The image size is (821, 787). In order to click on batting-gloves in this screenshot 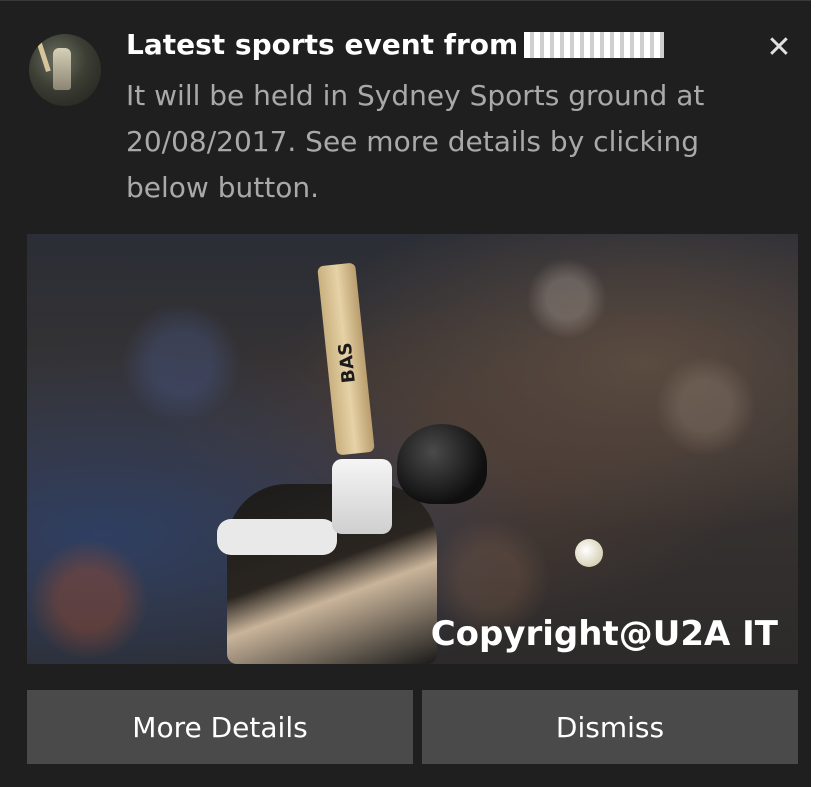, I will do `click(362, 496)`.